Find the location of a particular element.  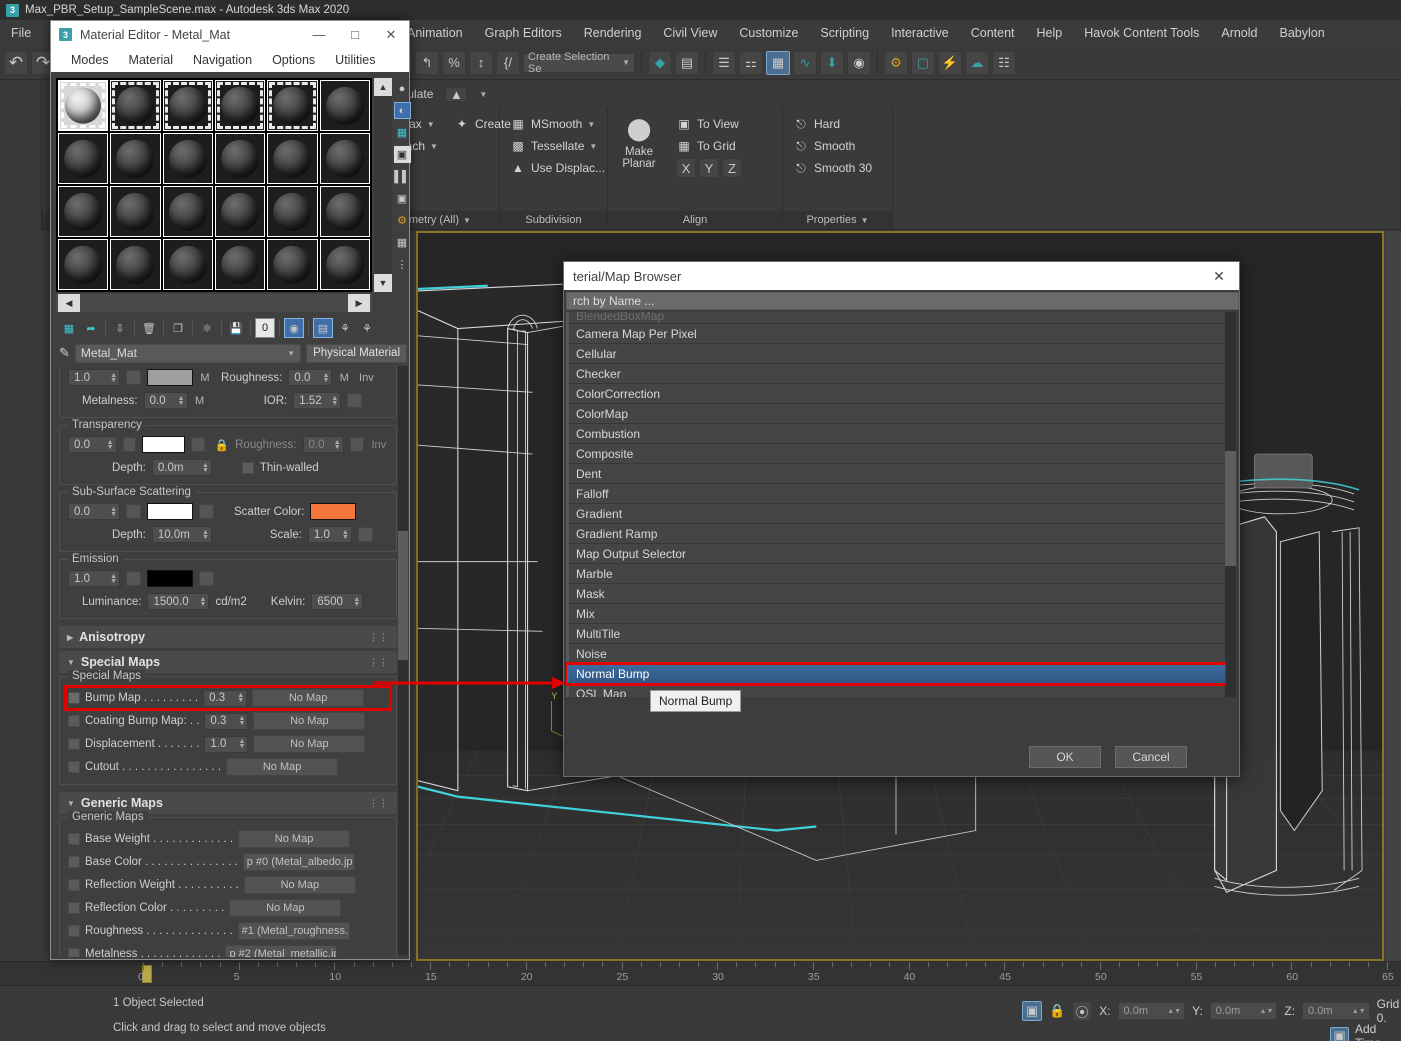

menu-item-civil-view: Civil View is located at coordinates (690, 33).